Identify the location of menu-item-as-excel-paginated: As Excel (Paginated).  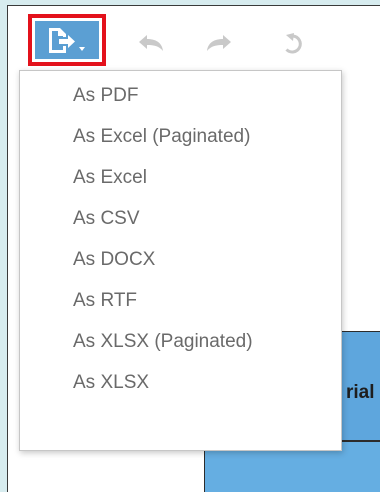
(180, 145).